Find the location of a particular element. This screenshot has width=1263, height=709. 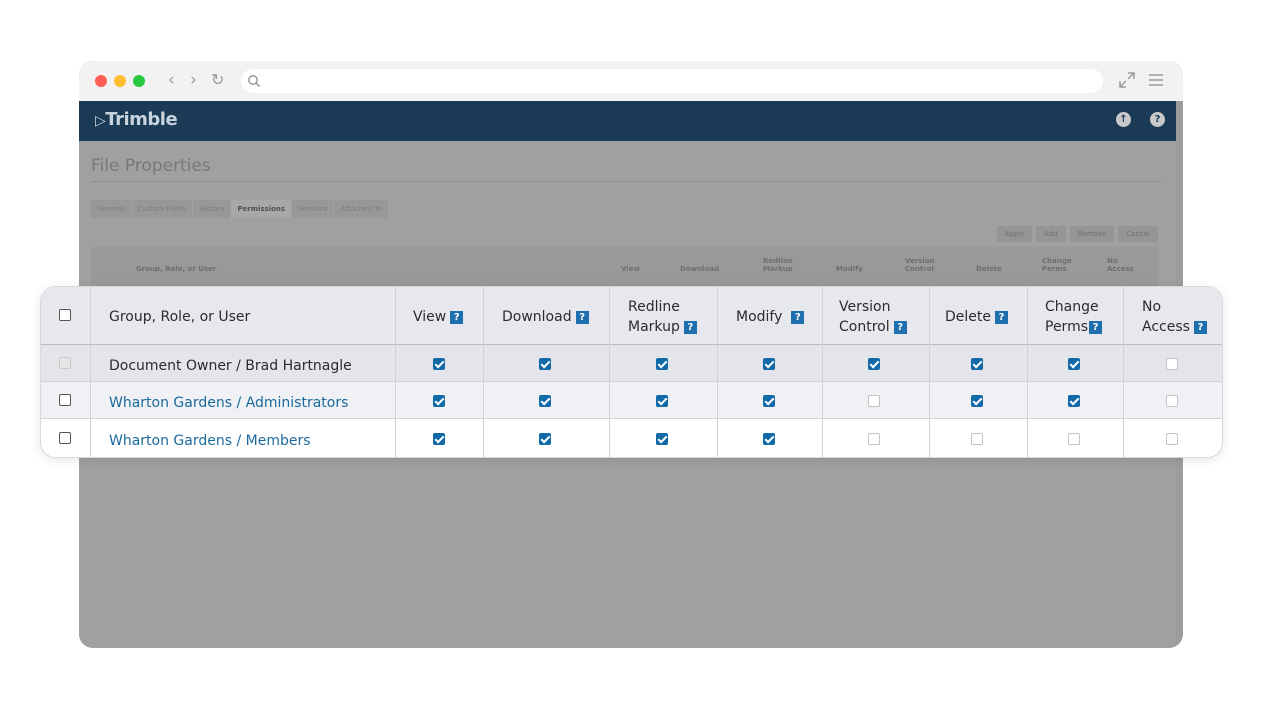

row-name-link: Wharton Gardens / Members is located at coordinates (210, 441).